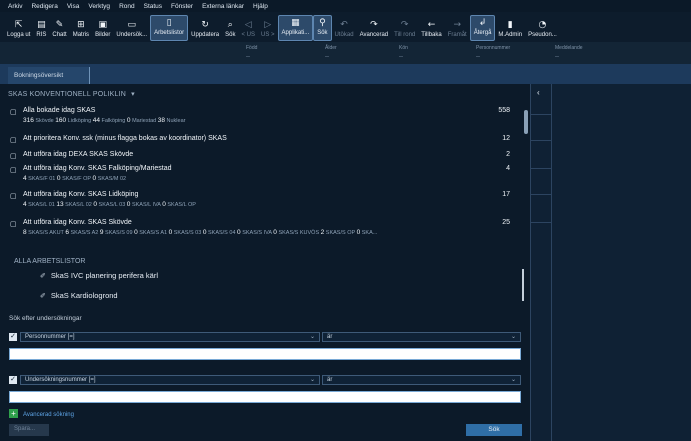 This screenshot has height=441, width=691. I want to click on search-title: Sök efter undersökningar, so click(45, 318).